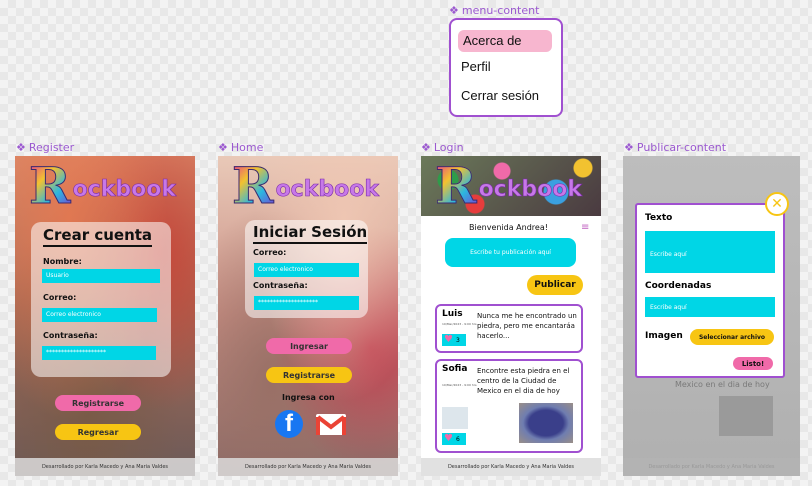  I want to click on home-title: Iniciar Sesión, so click(310, 233).